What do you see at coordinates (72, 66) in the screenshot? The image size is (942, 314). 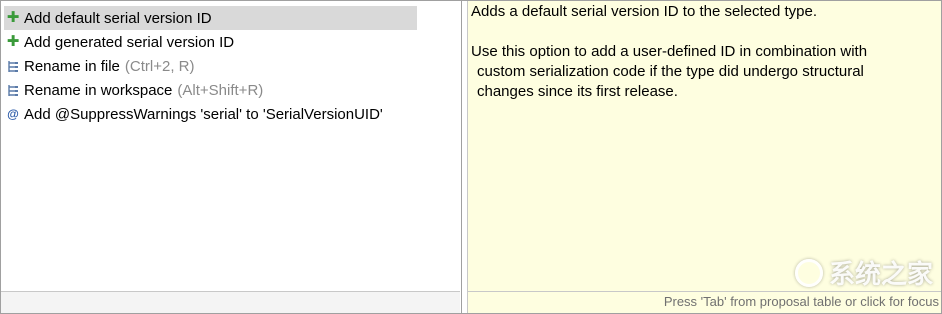 I see `proposal-label: Rename in file` at bounding box center [72, 66].